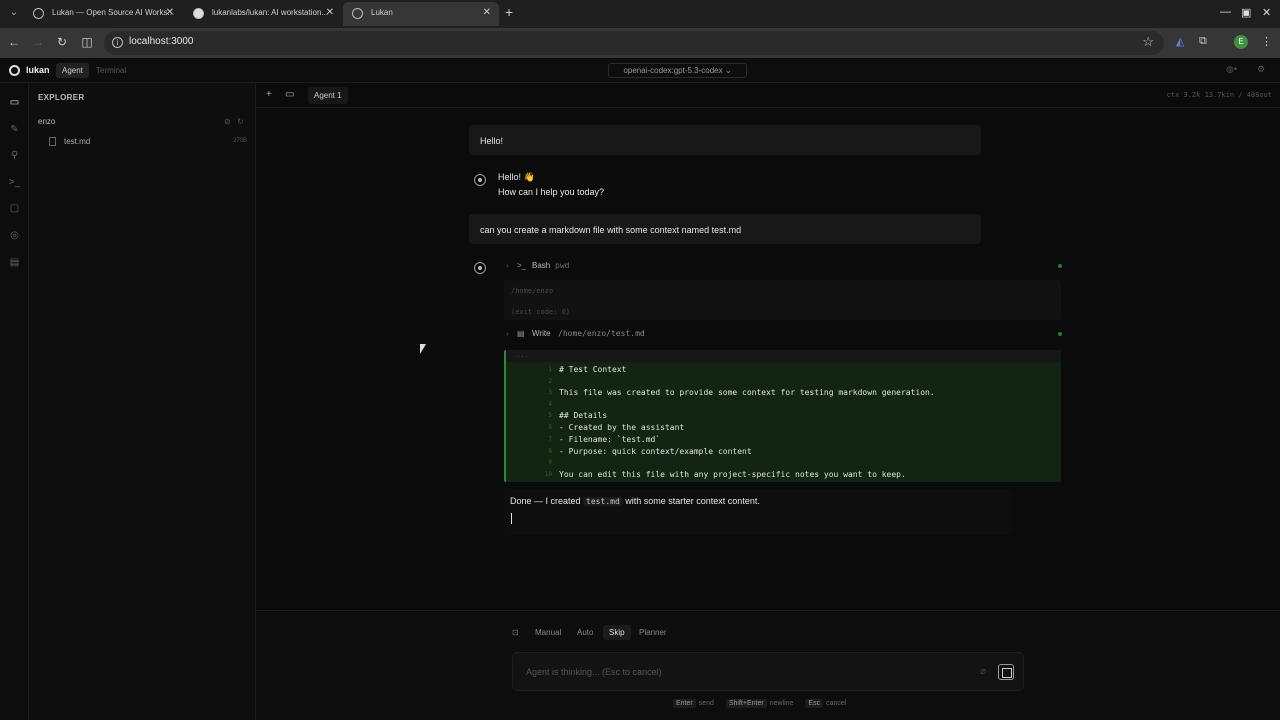 This screenshot has width=1280, height=720. Describe the element at coordinates (601, 333) in the screenshot. I see `tool-arg: /home/enzo/test.md` at that location.